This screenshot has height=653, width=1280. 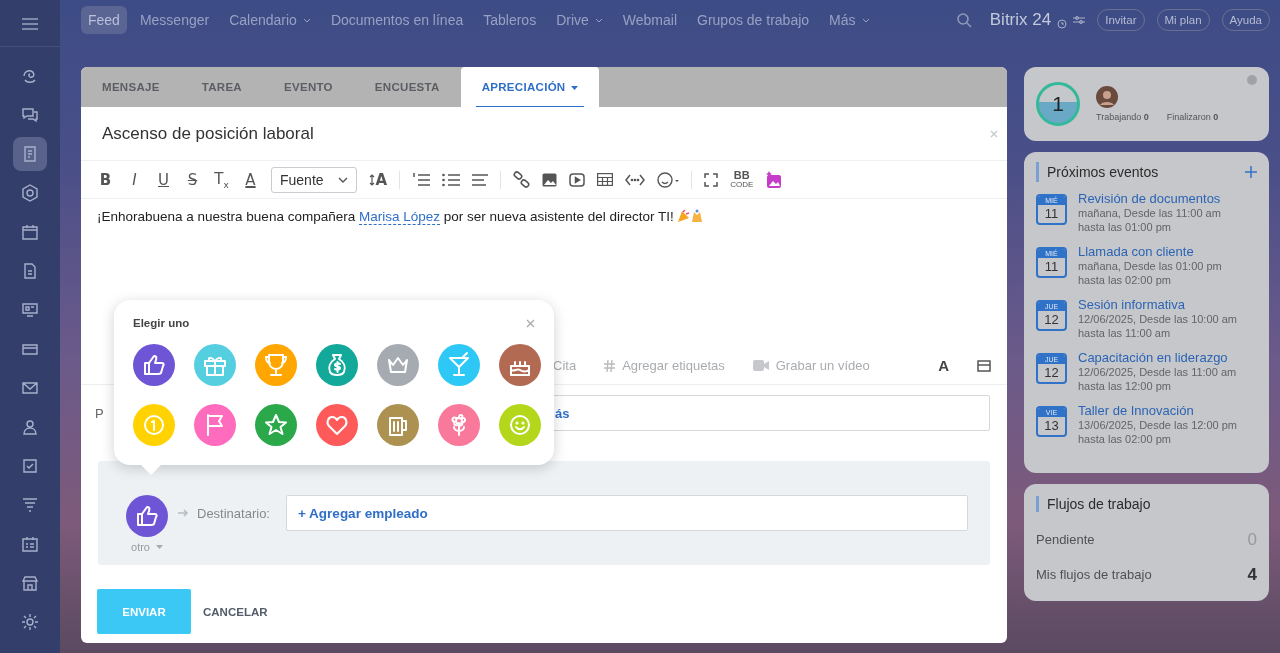 I want to click on settings-icon, so click(x=30, y=622).